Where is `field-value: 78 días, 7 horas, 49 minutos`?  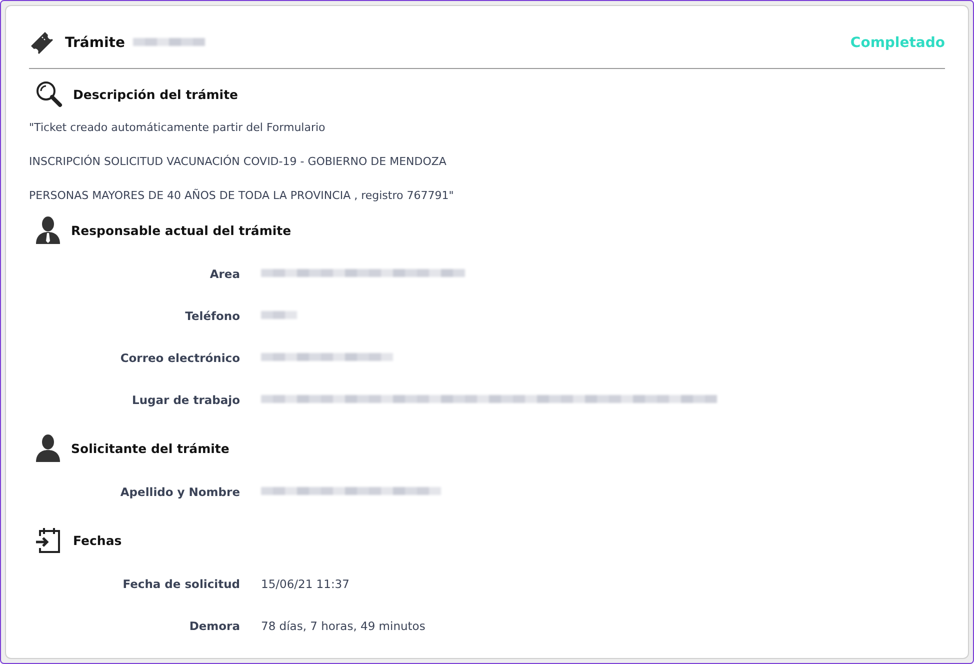
field-value: 78 días, 7 horas, 49 minutos is located at coordinates (343, 626).